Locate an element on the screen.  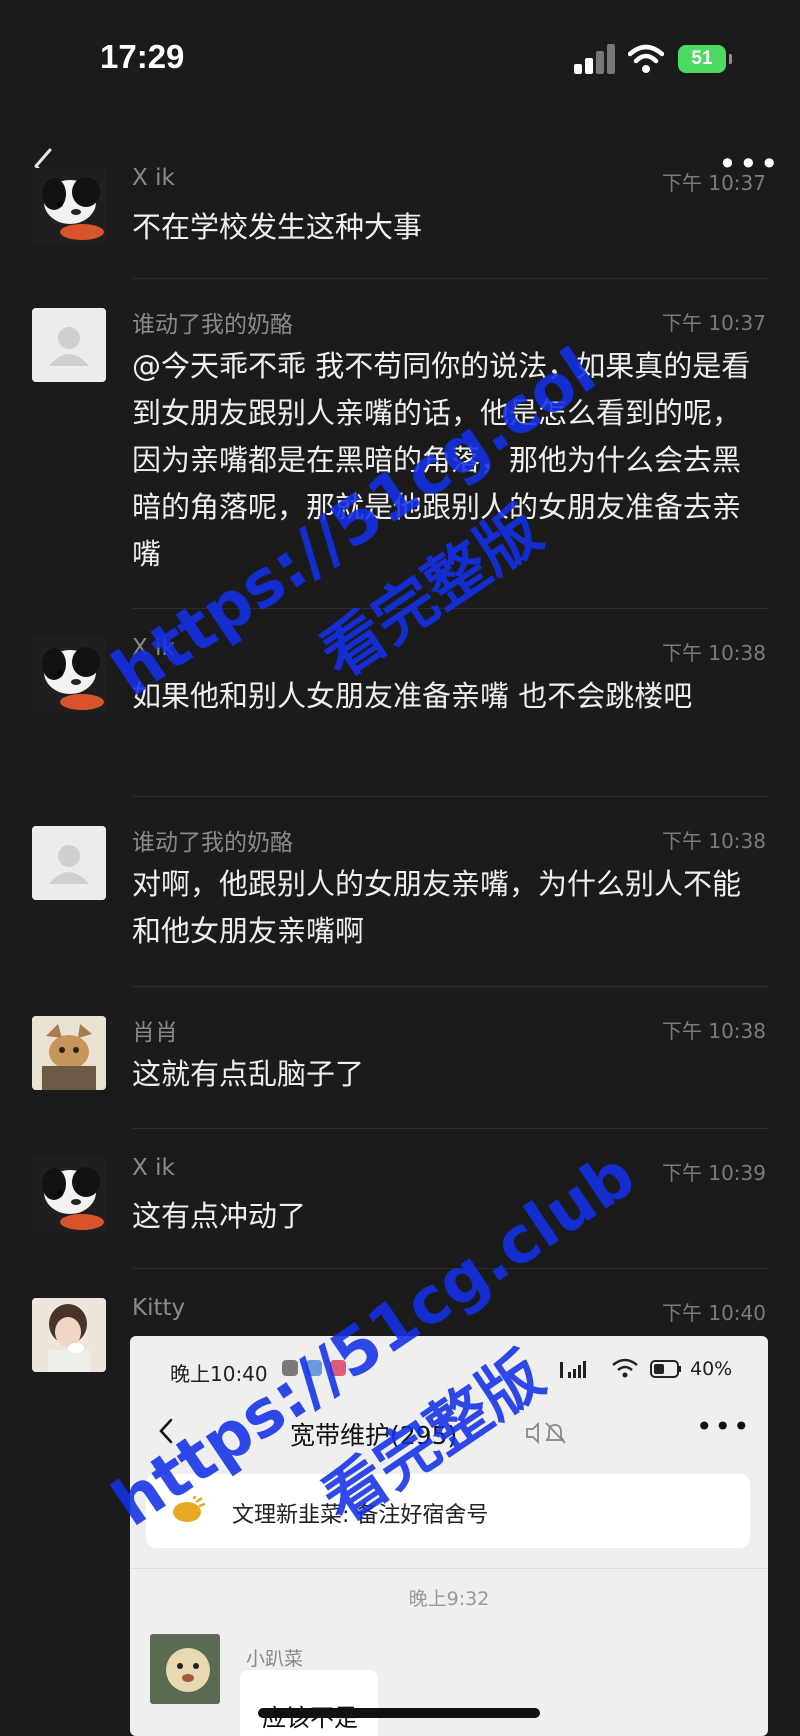
announcement-icon is located at coordinates (189, 1509).